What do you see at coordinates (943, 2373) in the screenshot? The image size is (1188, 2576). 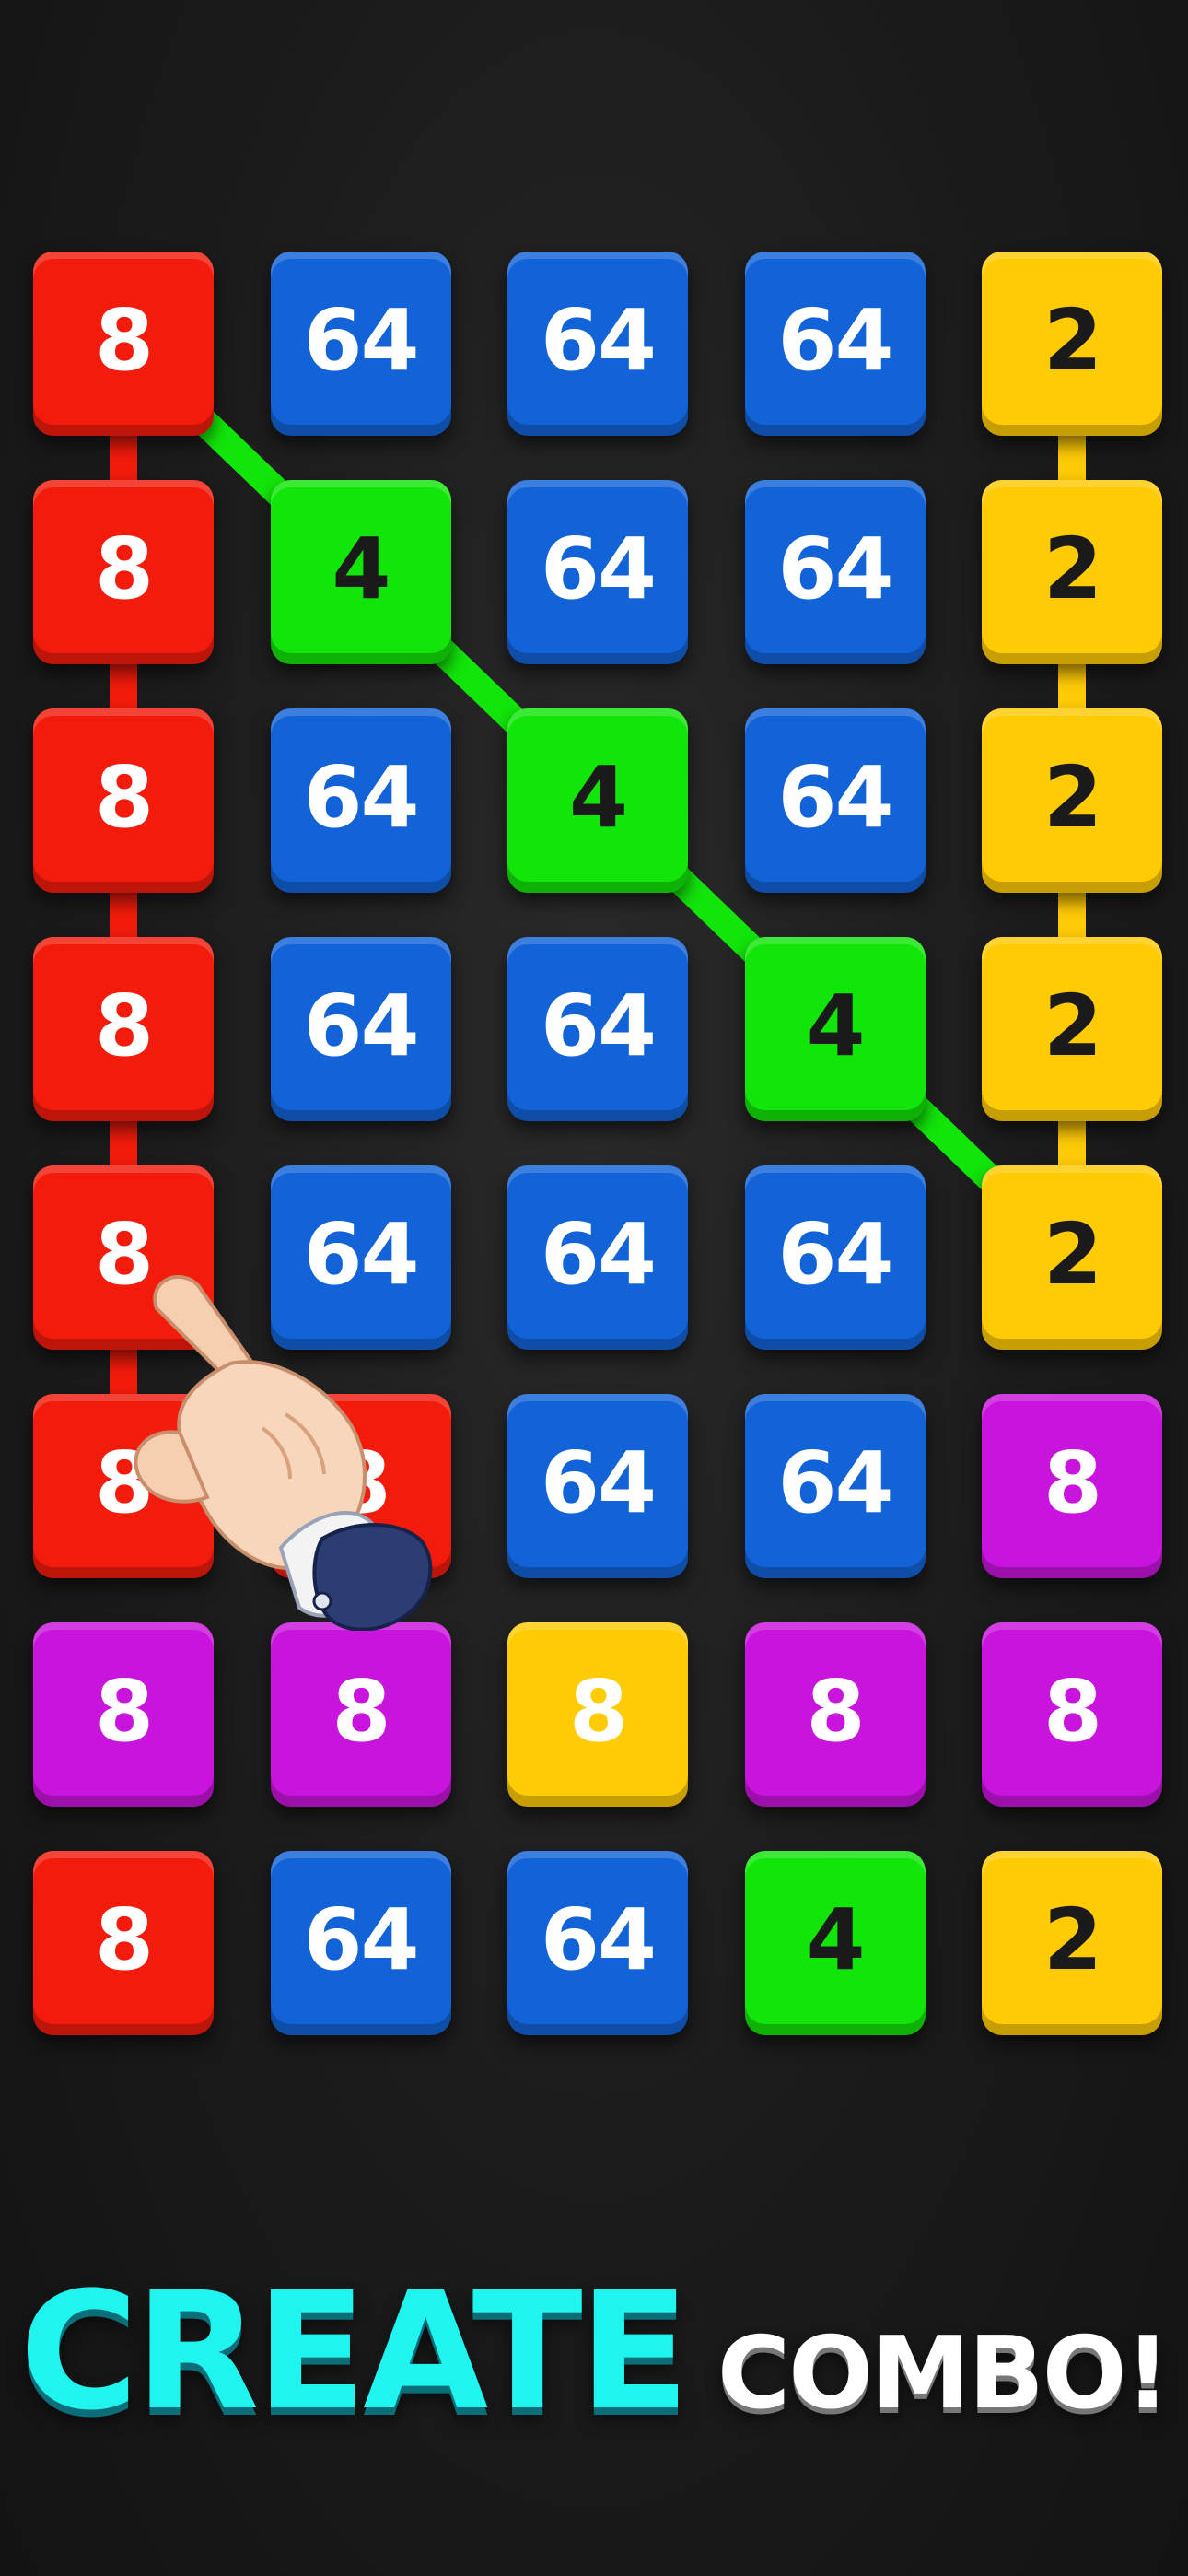 I see `tagline-combo: COMBO!` at bounding box center [943, 2373].